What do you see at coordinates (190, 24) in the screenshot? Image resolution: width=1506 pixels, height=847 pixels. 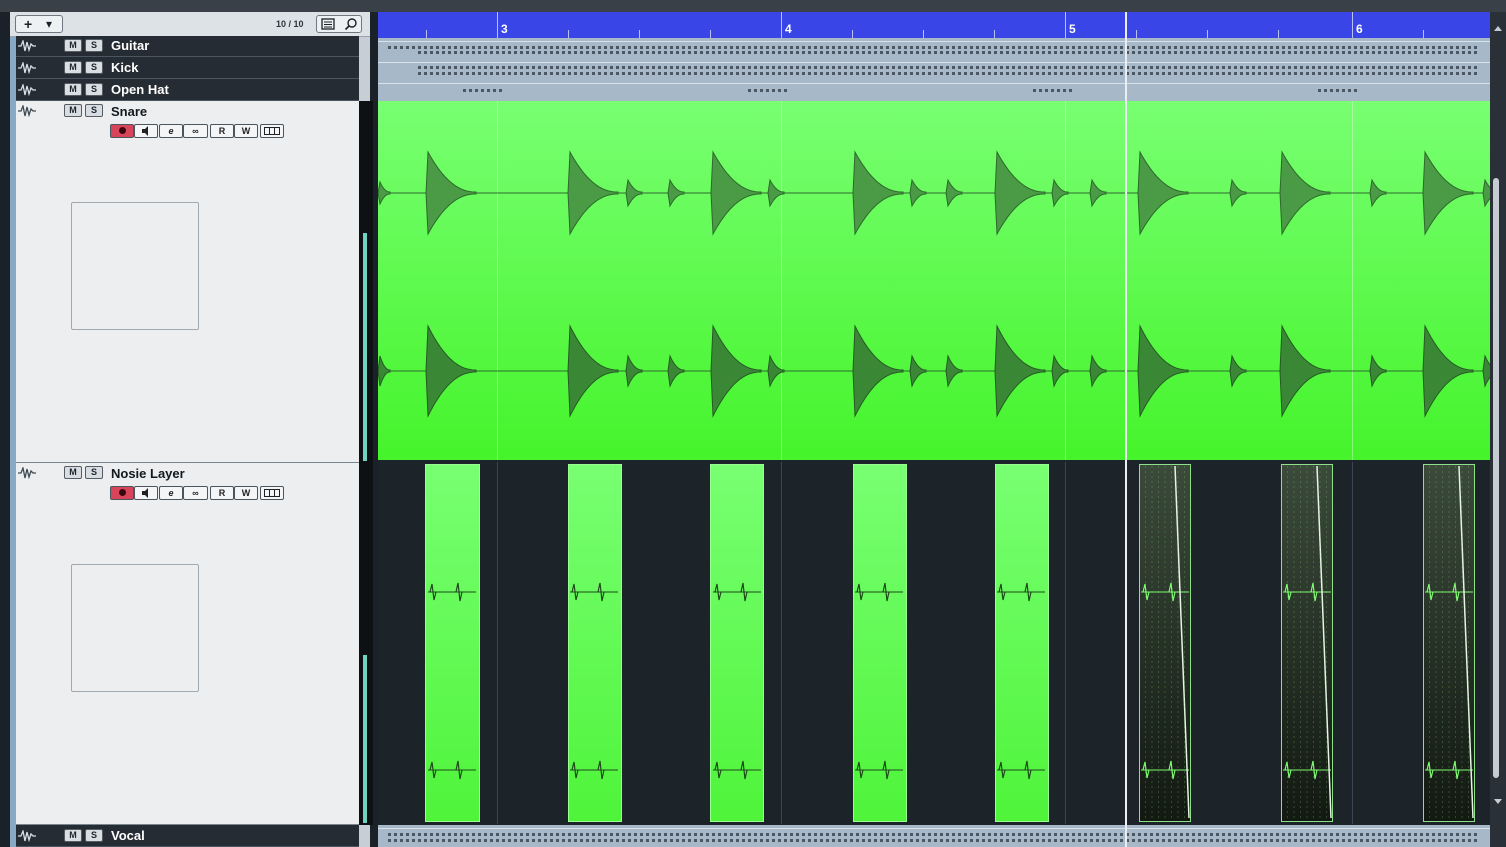 I see `track-list-toolbar: + ▾ 10 / 10` at bounding box center [190, 24].